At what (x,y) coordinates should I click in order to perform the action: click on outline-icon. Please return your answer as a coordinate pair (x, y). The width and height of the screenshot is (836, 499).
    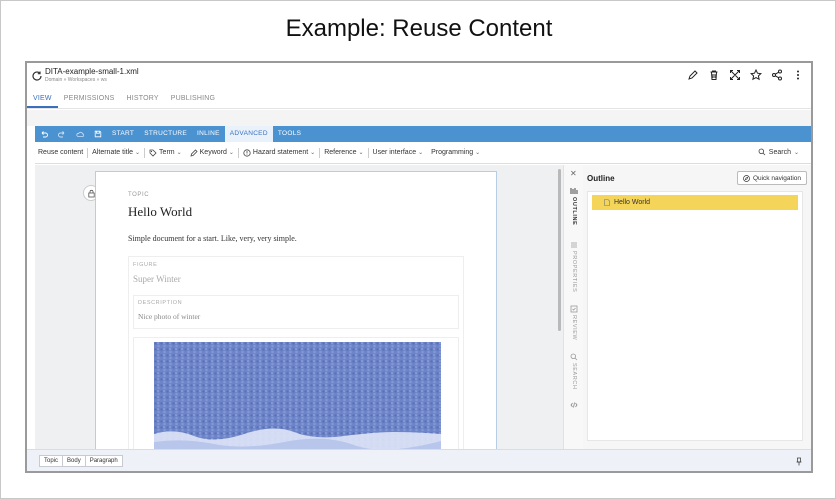
    Looking at the image, I should click on (574, 191).